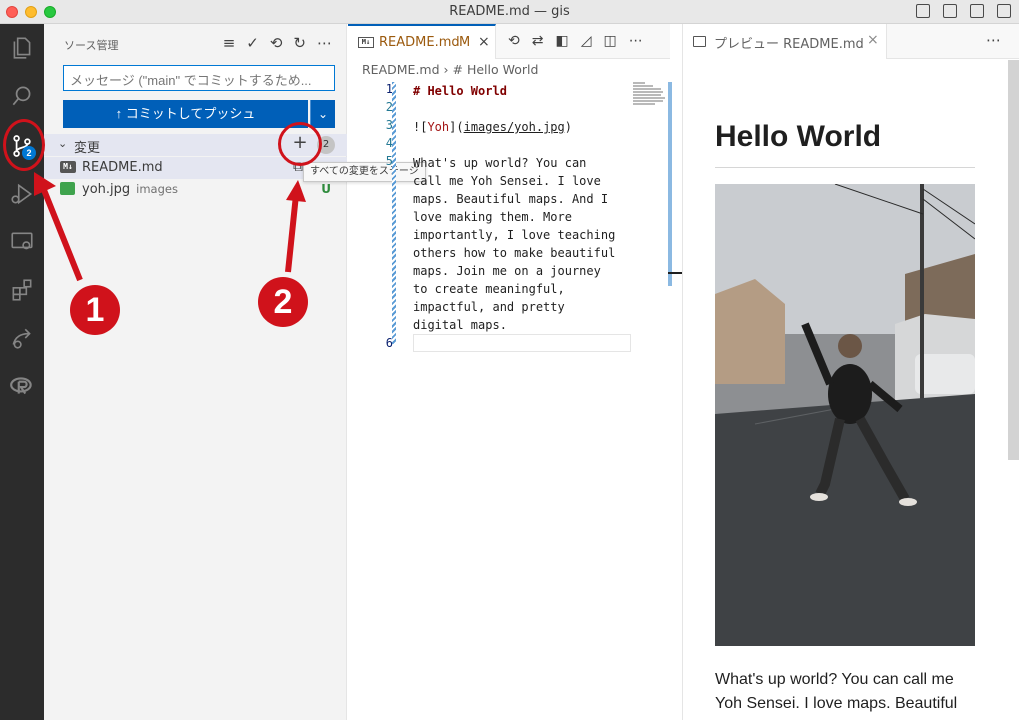 The width and height of the screenshot is (1019, 720). I want to click on chevron-down-icon: ⌄, so click(63, 143).